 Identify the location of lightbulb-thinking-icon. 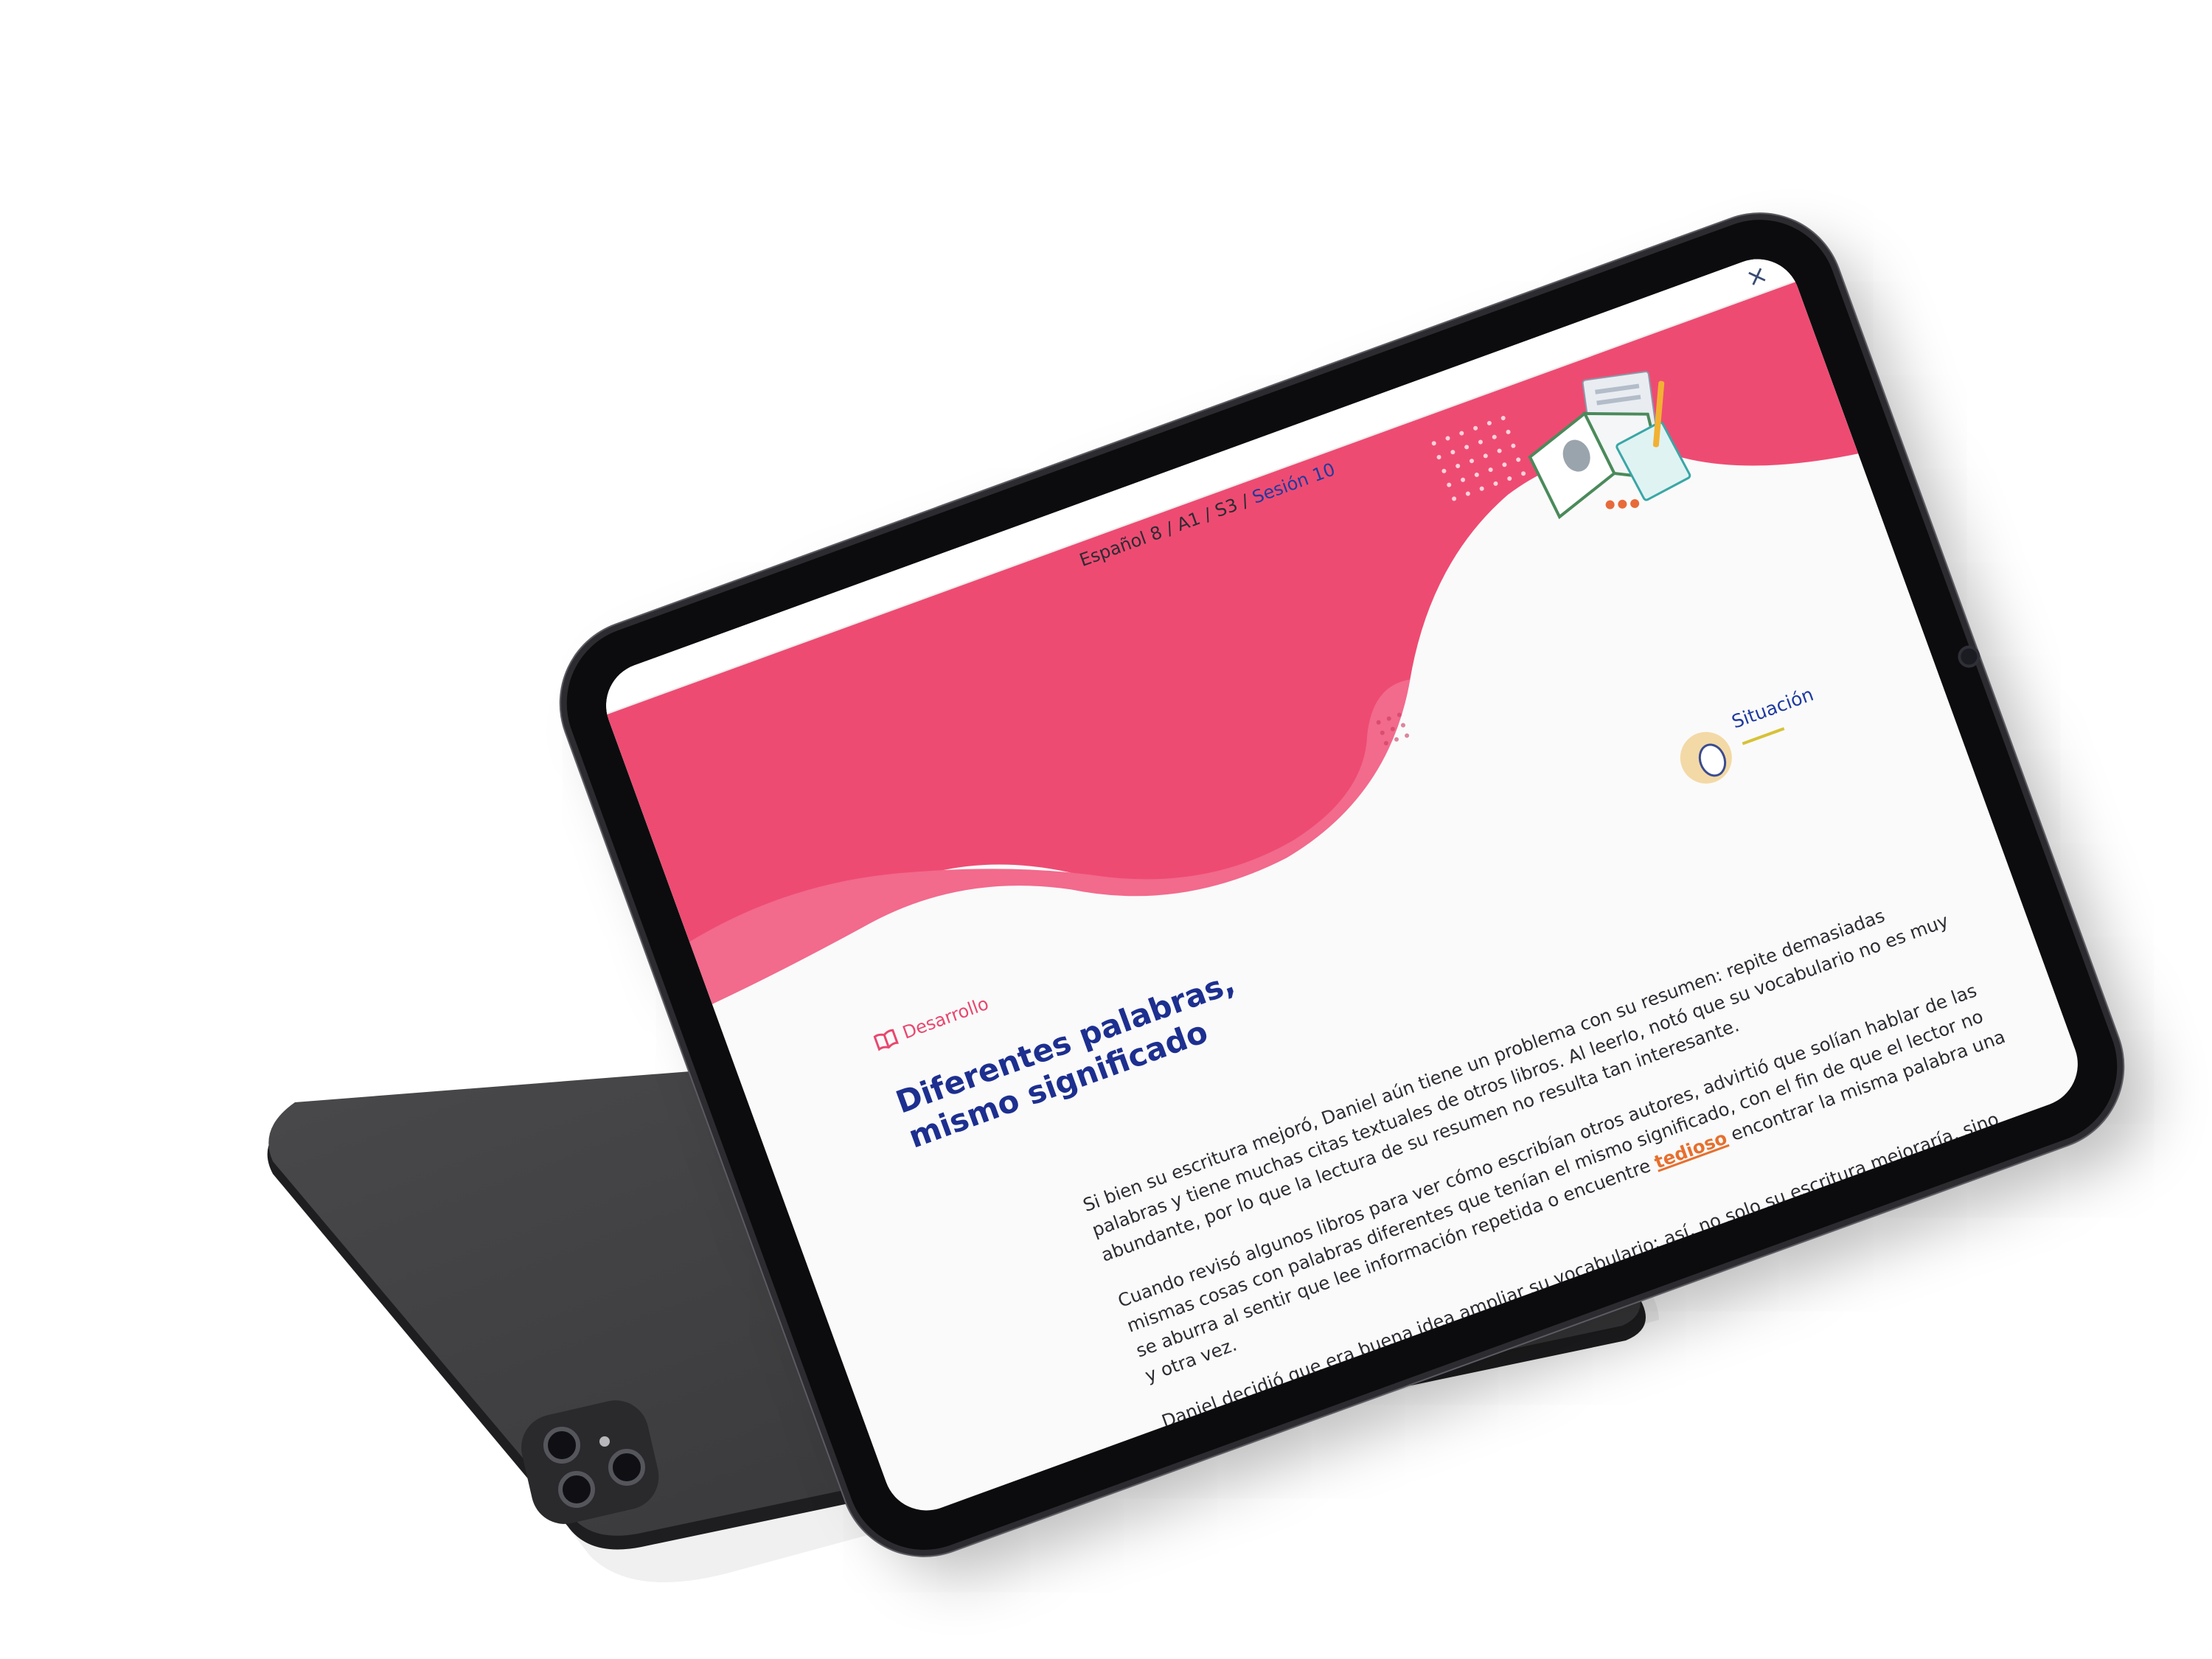
(1705, 757).